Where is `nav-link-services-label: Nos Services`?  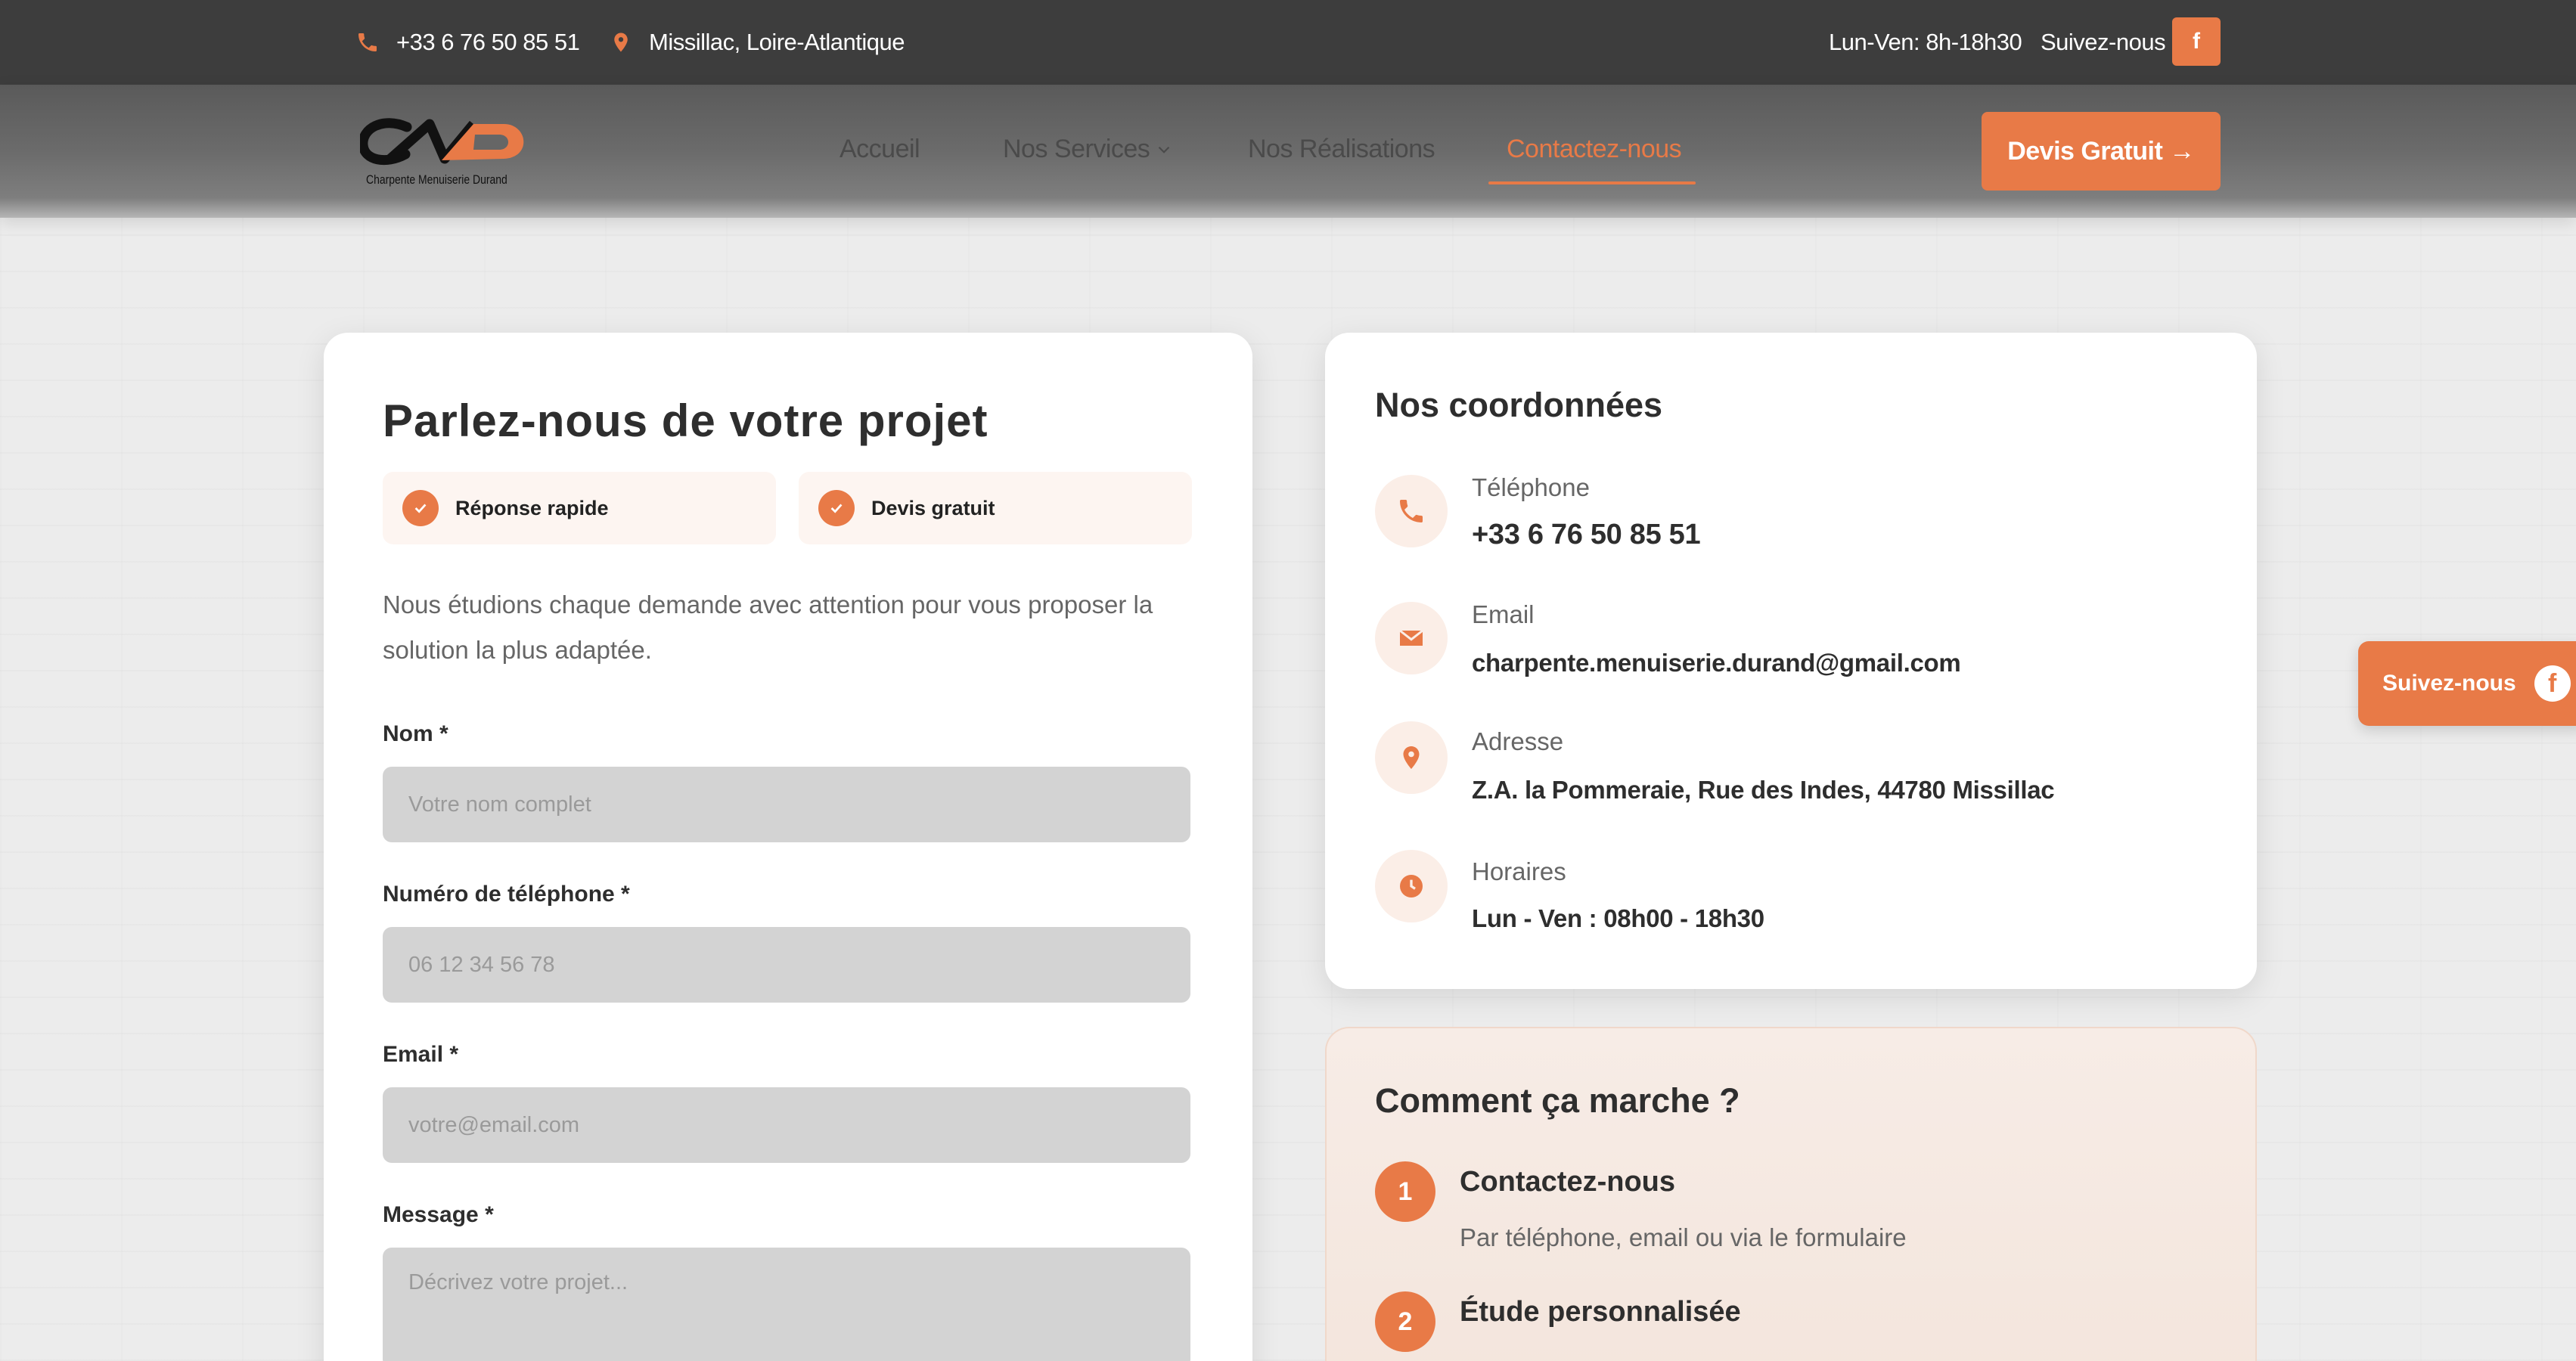
nav-link-services-label: Nos Services is located at coordinates (1076, 149).